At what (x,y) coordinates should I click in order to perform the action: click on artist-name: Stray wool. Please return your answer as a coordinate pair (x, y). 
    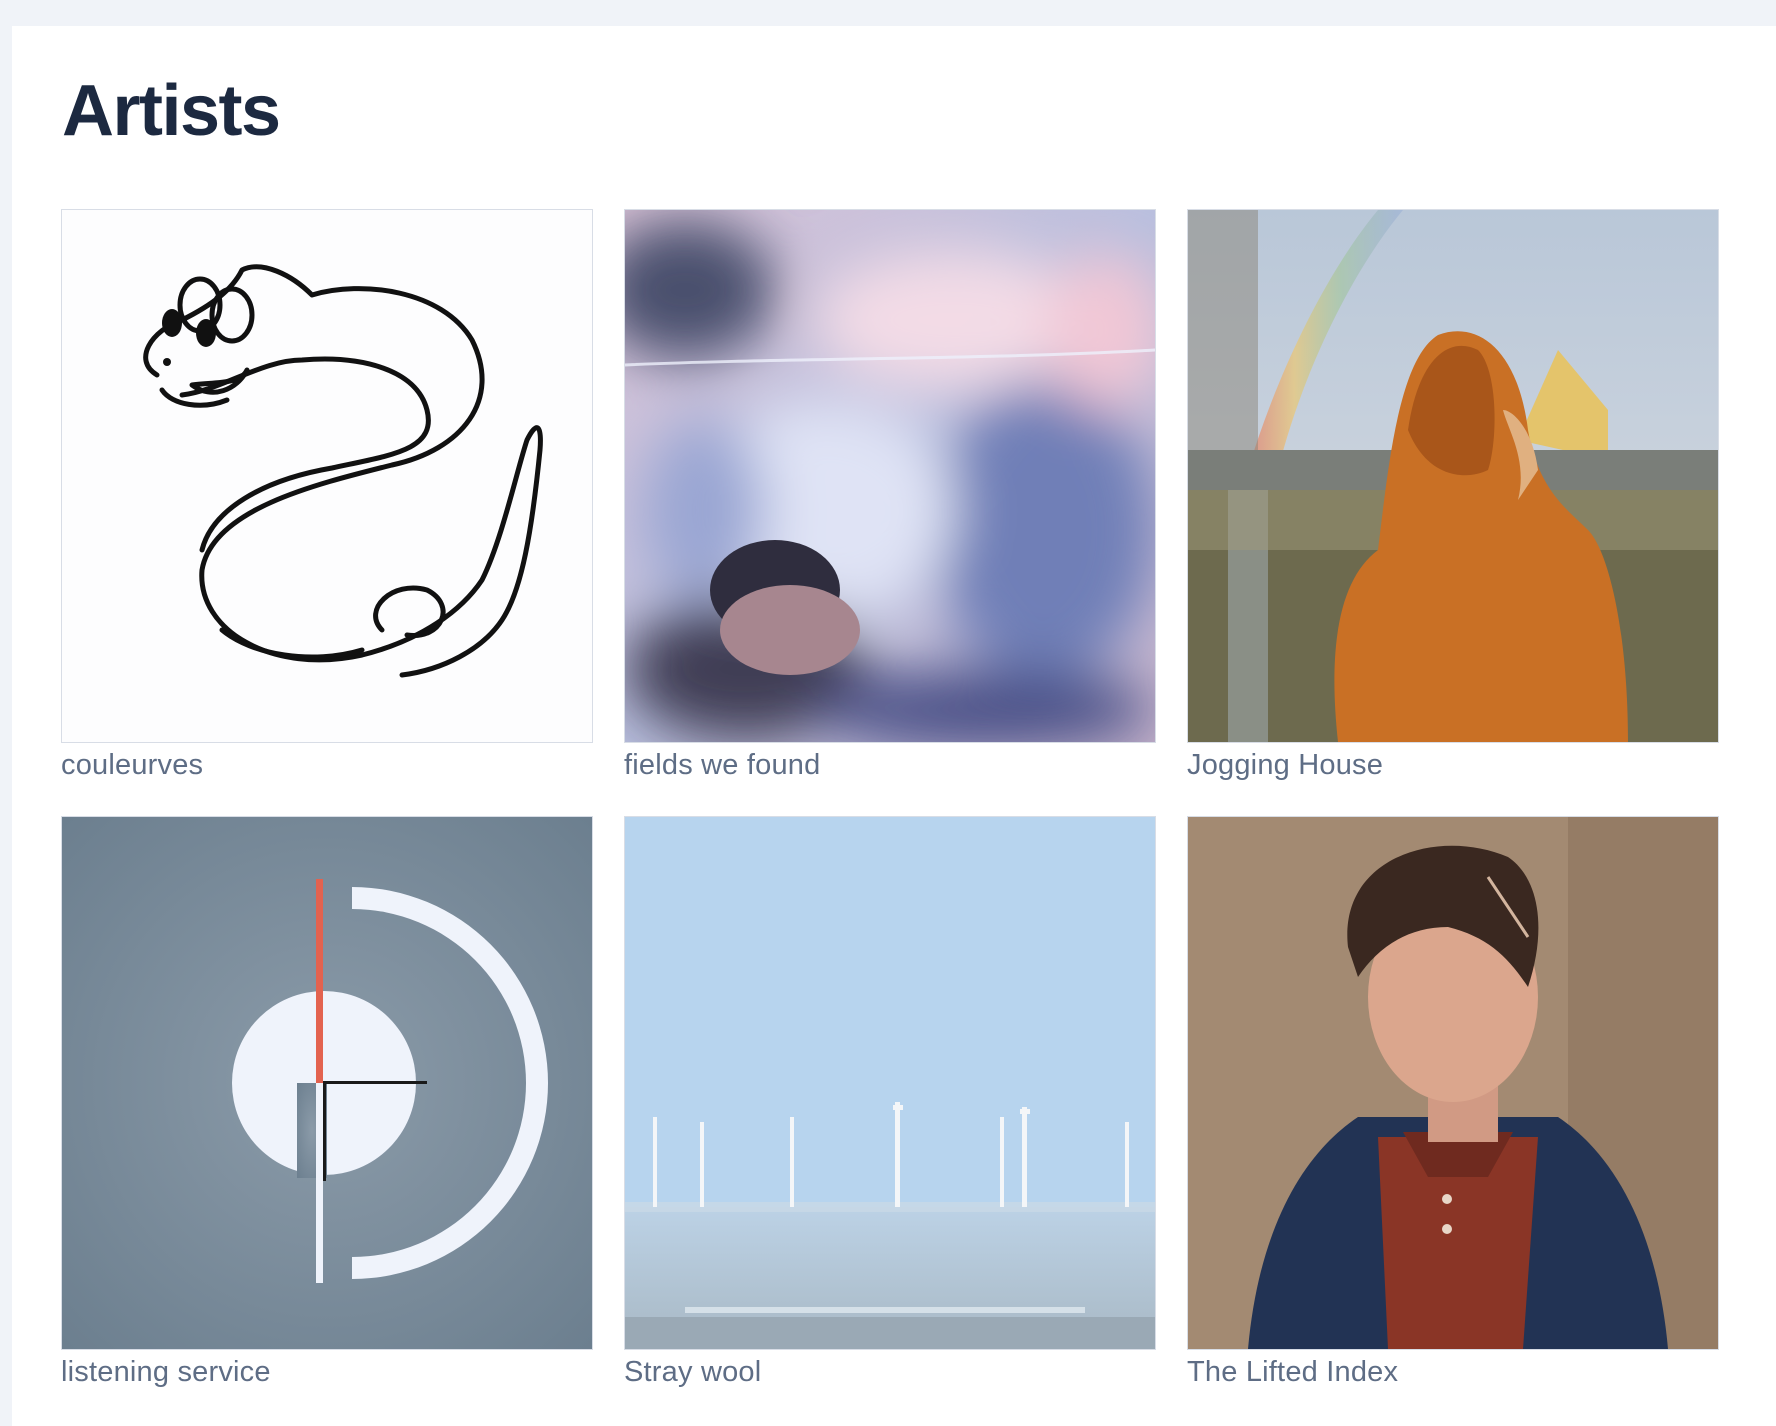
    Looking at the image, I should click on (890, 1372).